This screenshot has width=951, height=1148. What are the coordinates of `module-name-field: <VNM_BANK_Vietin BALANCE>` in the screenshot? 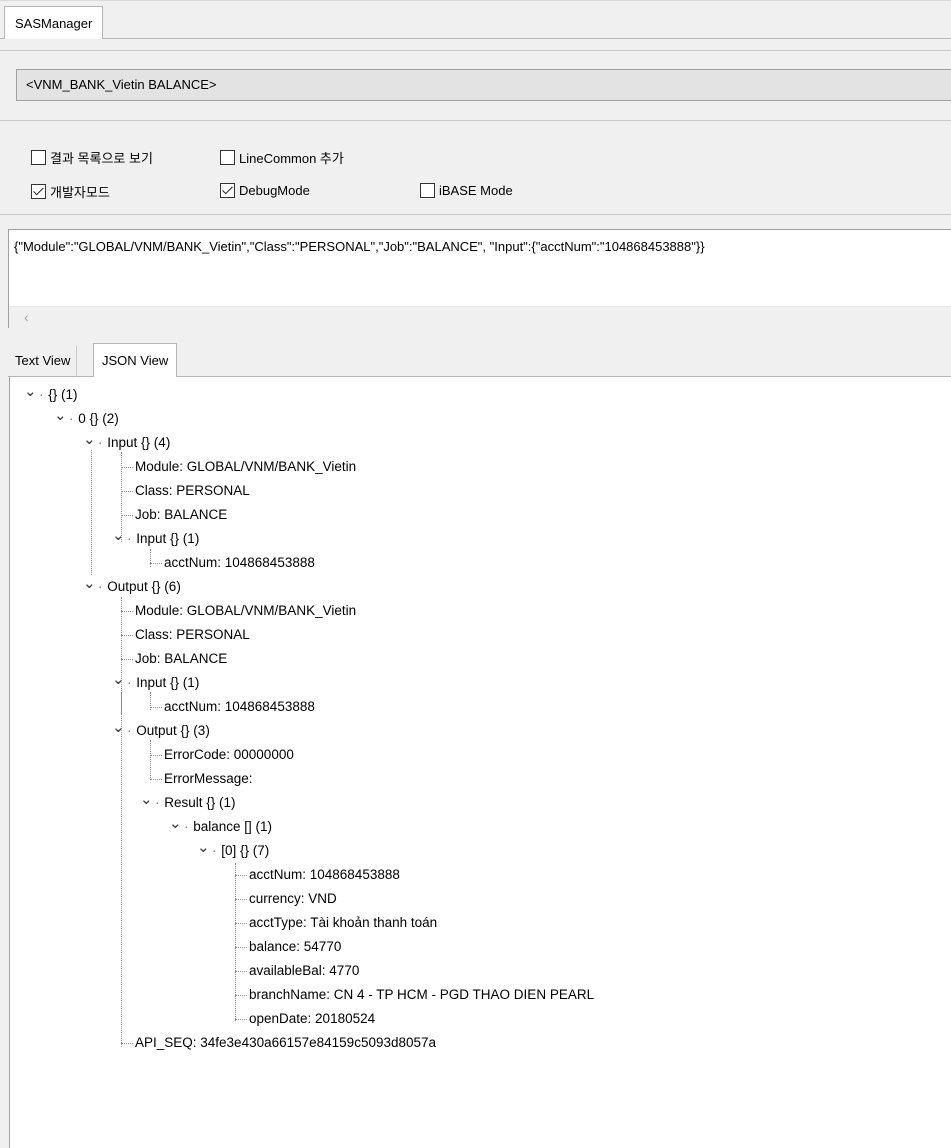 It's located at (483, 85).